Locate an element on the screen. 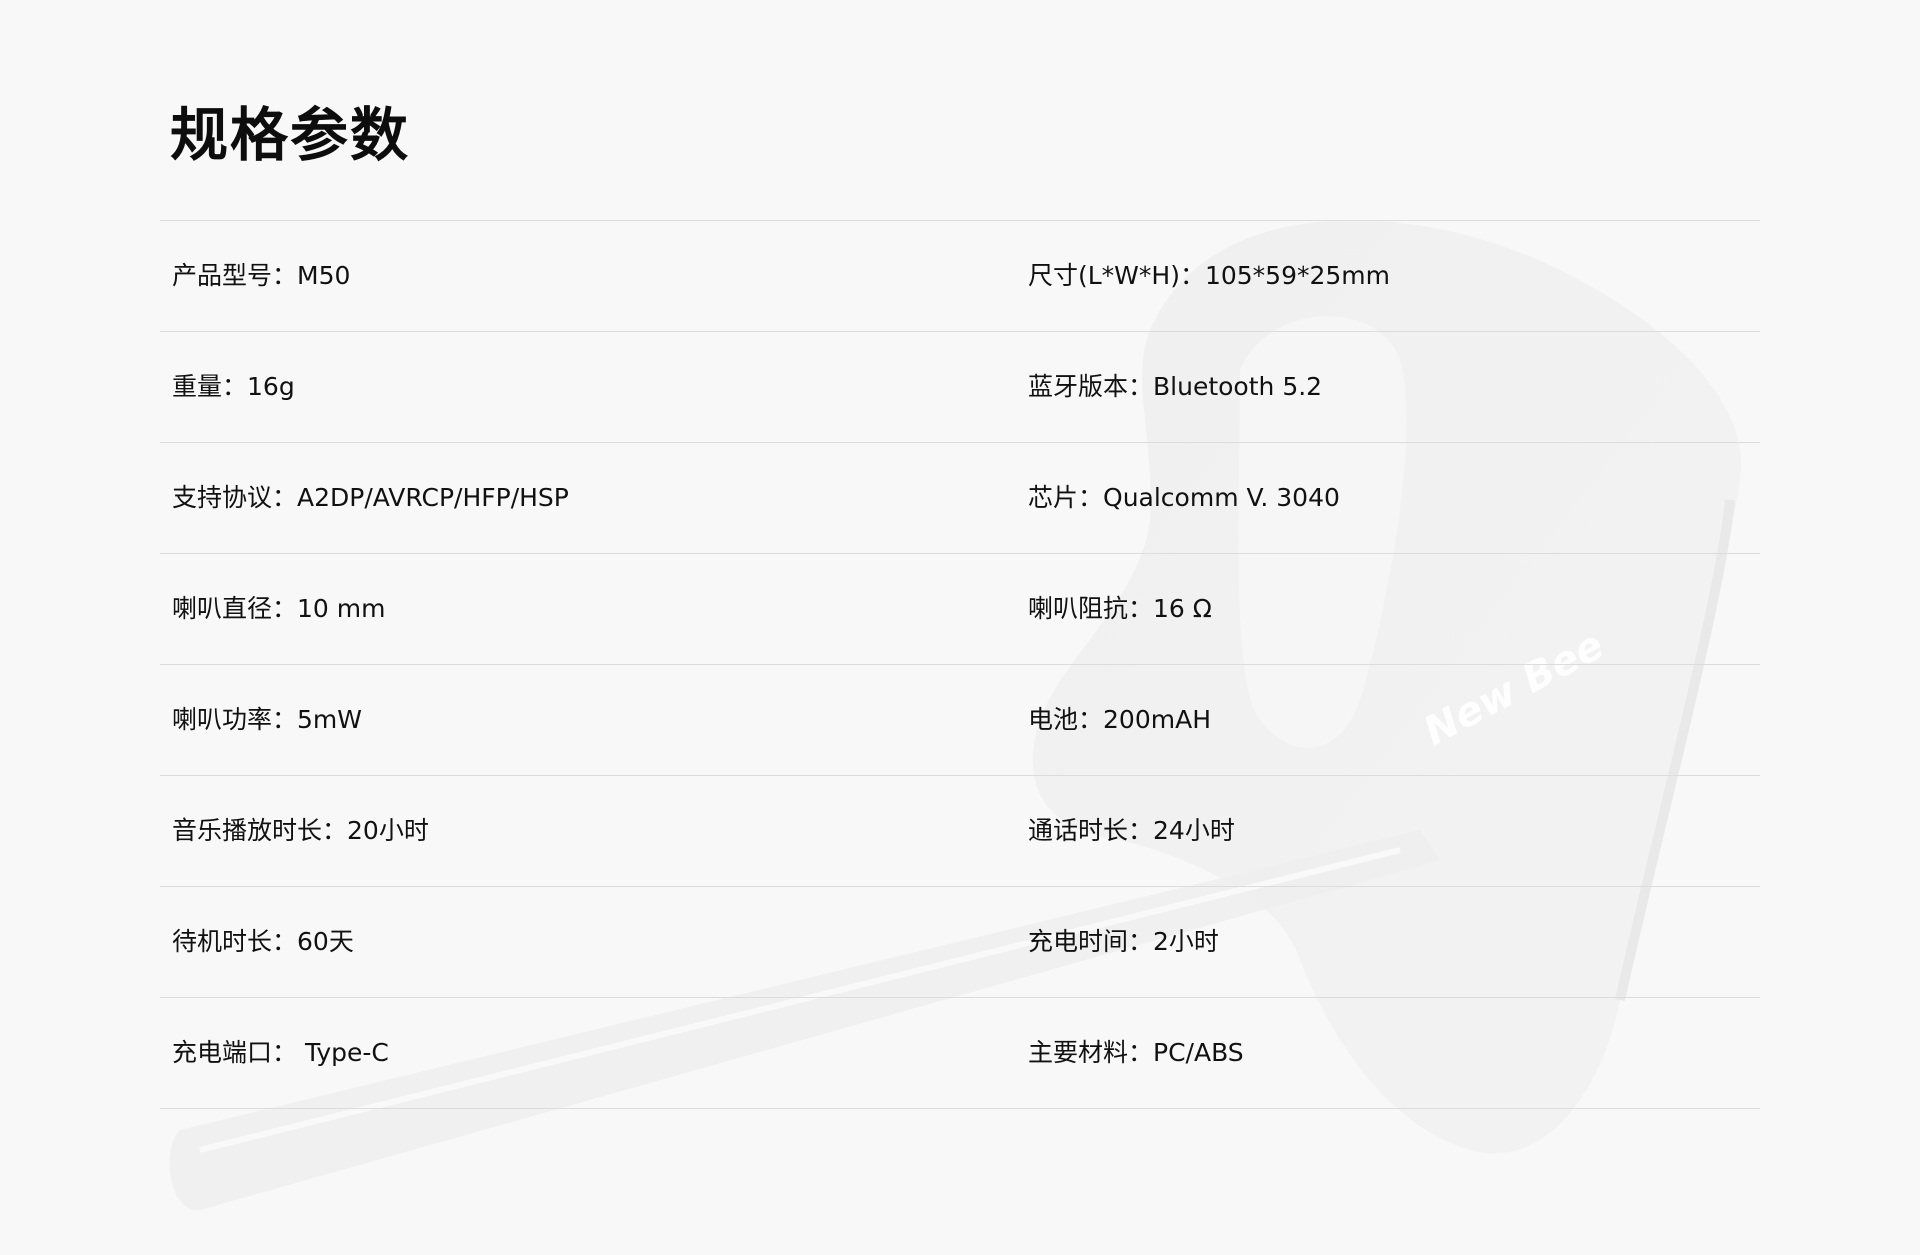  spec-dimensions: 尺寸(L*W*H)： 105*59*25mm is located at coordinates (1394, 276).